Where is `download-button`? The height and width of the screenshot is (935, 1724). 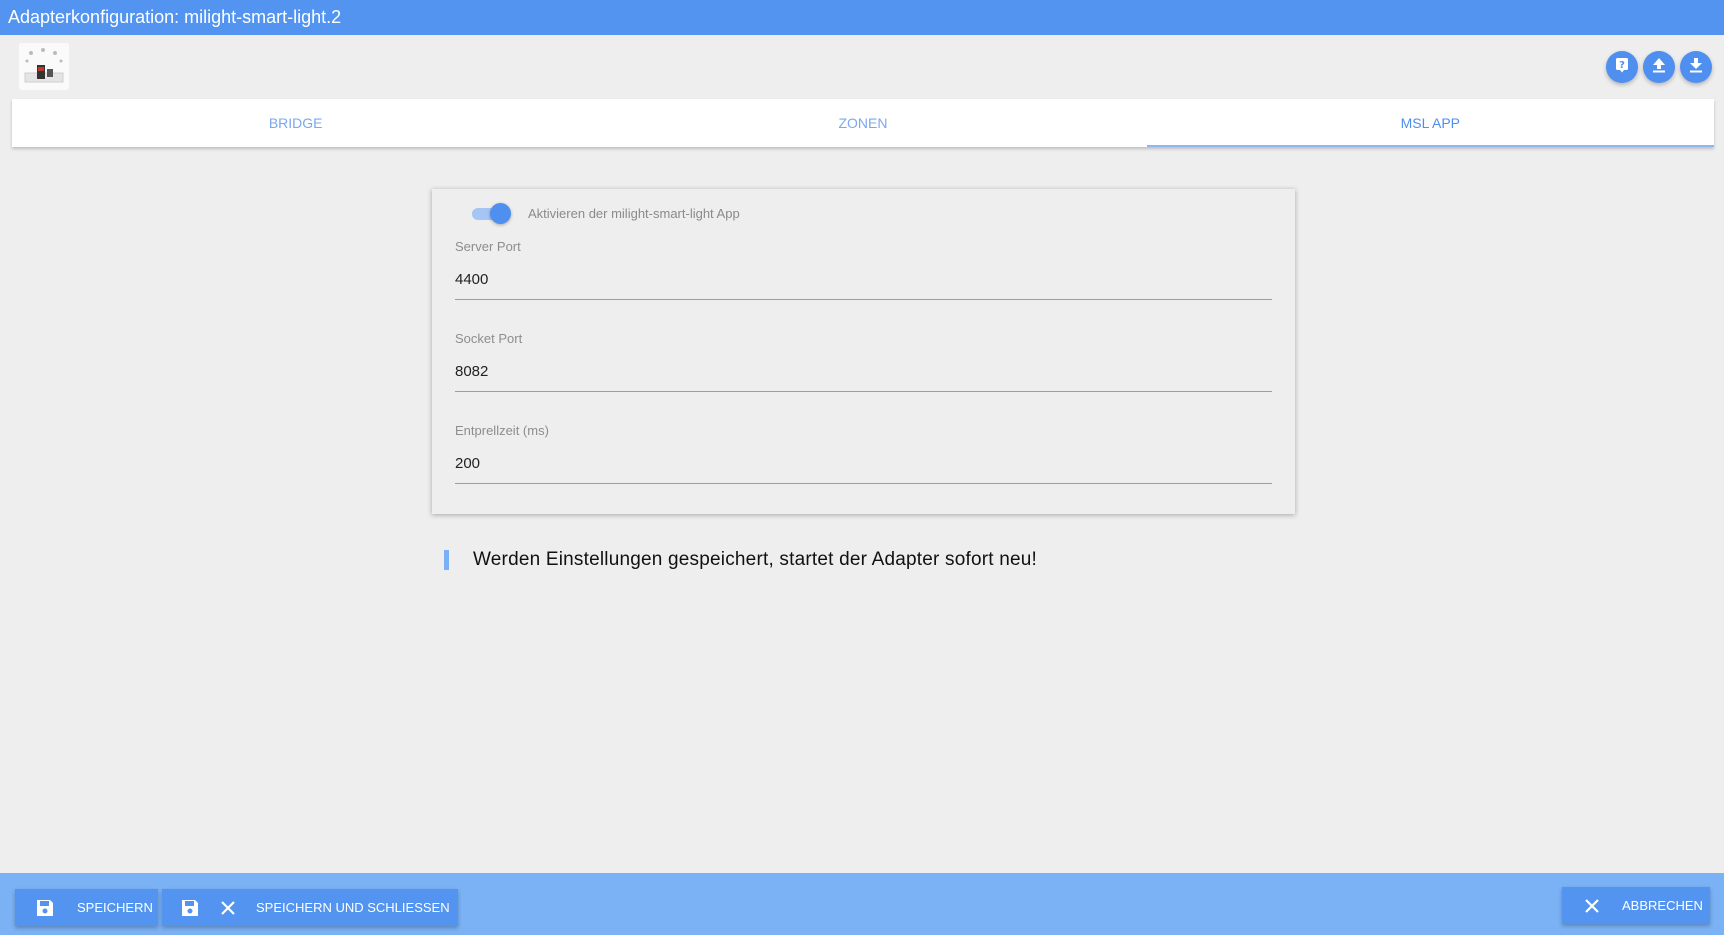 download-button is located at coordinates (1696, 67).